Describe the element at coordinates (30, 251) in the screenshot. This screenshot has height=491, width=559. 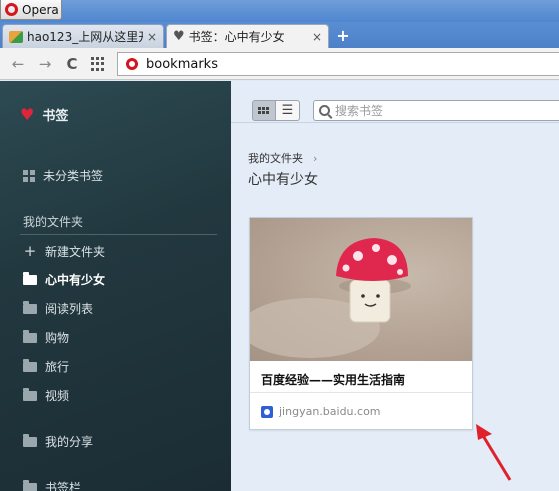
I see `plus-icon: +` at that location.